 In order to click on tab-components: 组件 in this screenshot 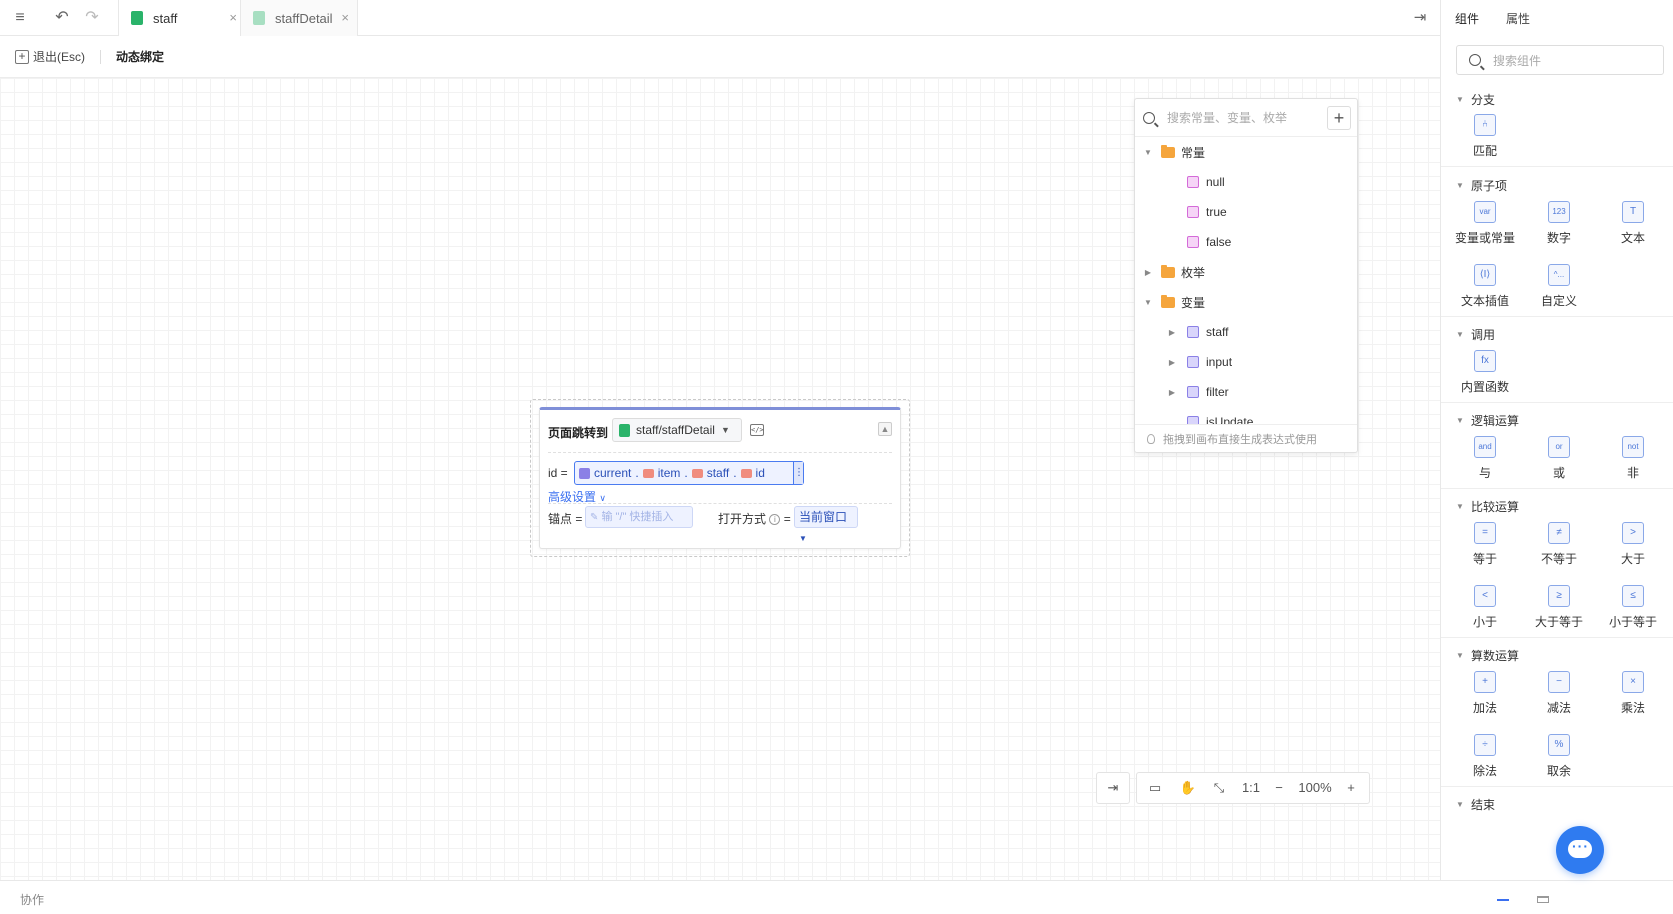, I will do `click(1467, 18)`.